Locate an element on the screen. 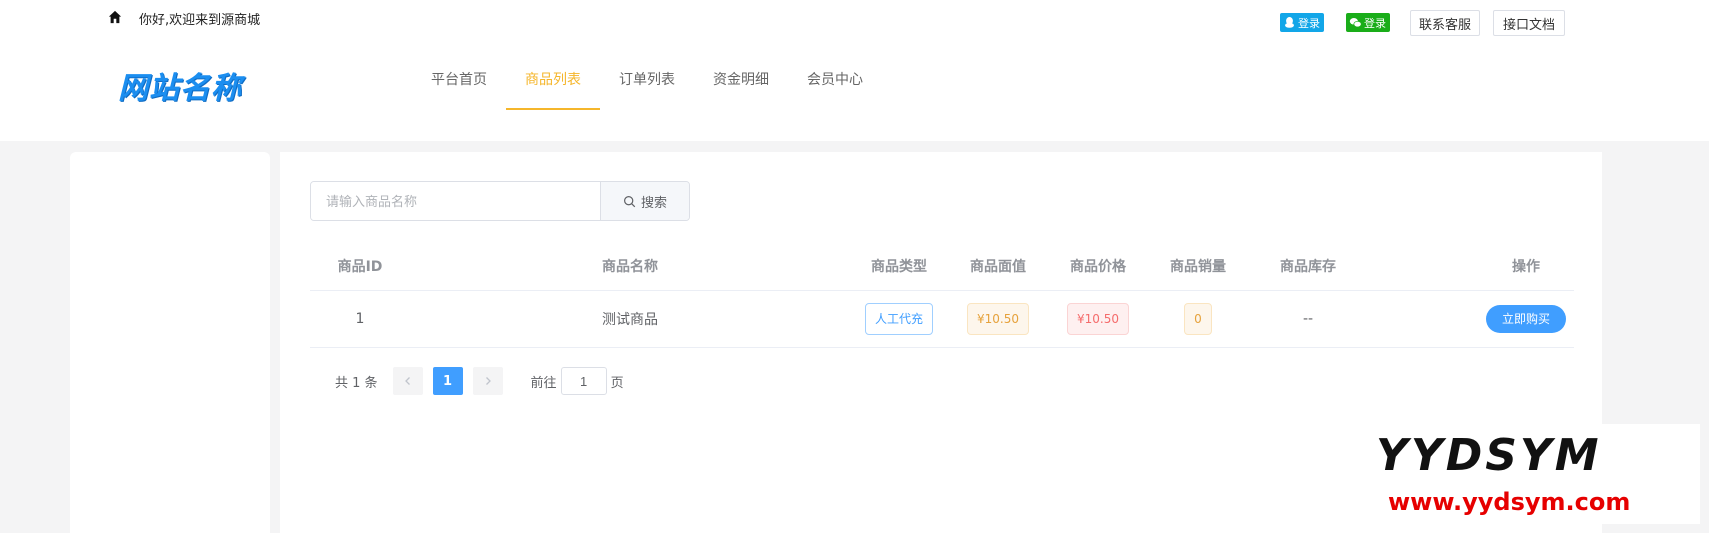 The height and width of the screenshot is (533, 1709). header-name: 商品名称 is located at coordinates (630, 266).